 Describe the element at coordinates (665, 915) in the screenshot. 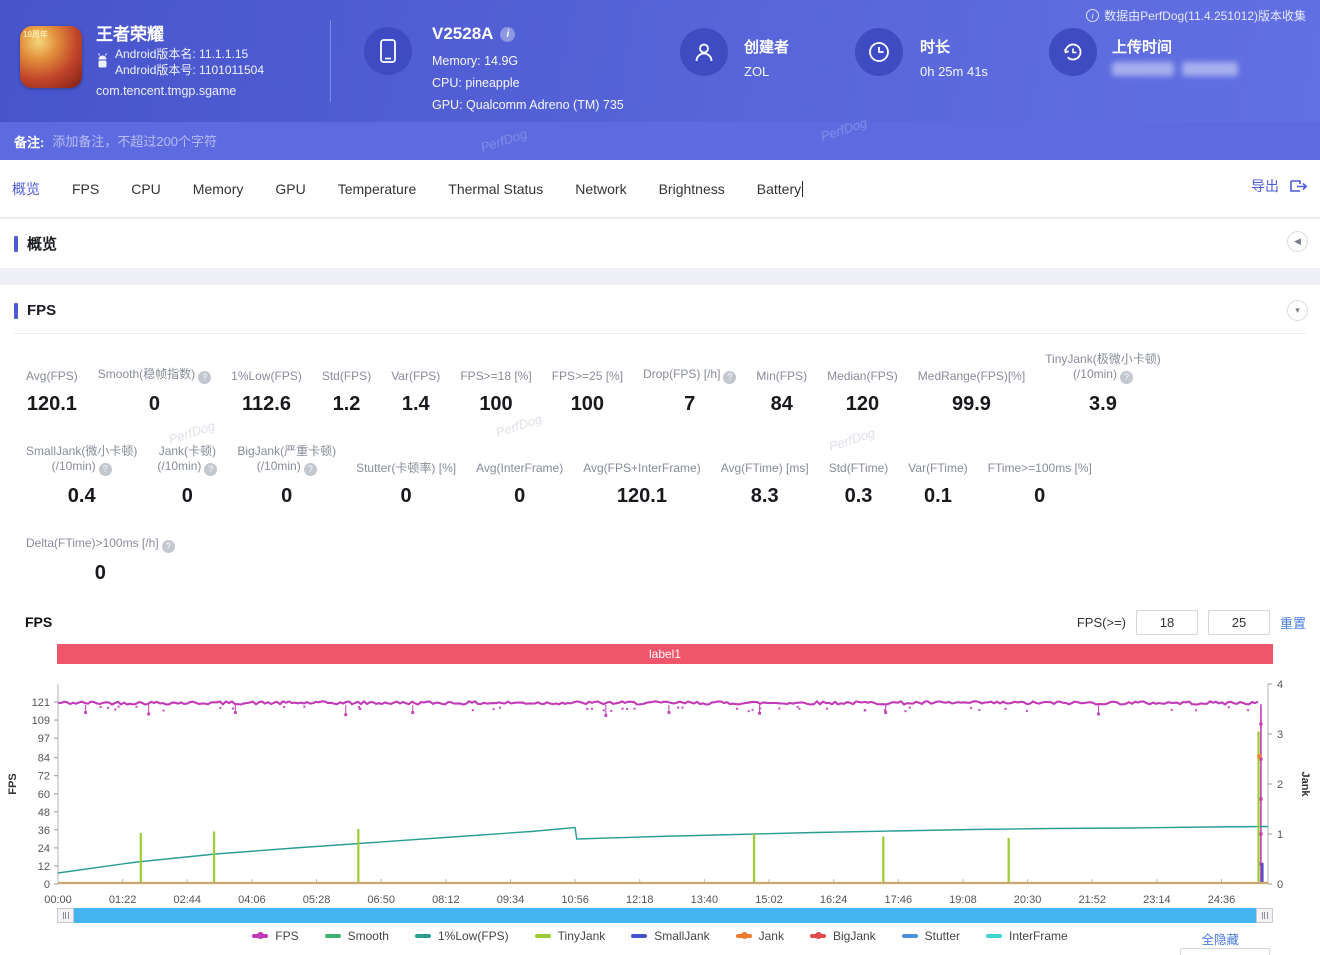

I see `chart-range-scrollbar` at that location.